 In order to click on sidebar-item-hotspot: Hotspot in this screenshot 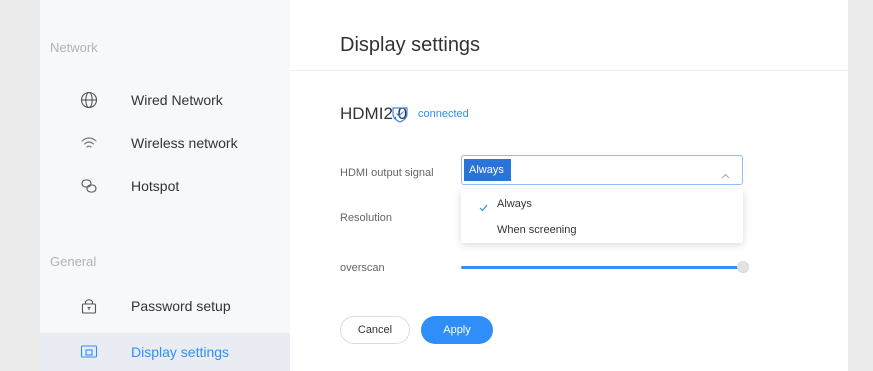, I will do `click(165, 186)`.